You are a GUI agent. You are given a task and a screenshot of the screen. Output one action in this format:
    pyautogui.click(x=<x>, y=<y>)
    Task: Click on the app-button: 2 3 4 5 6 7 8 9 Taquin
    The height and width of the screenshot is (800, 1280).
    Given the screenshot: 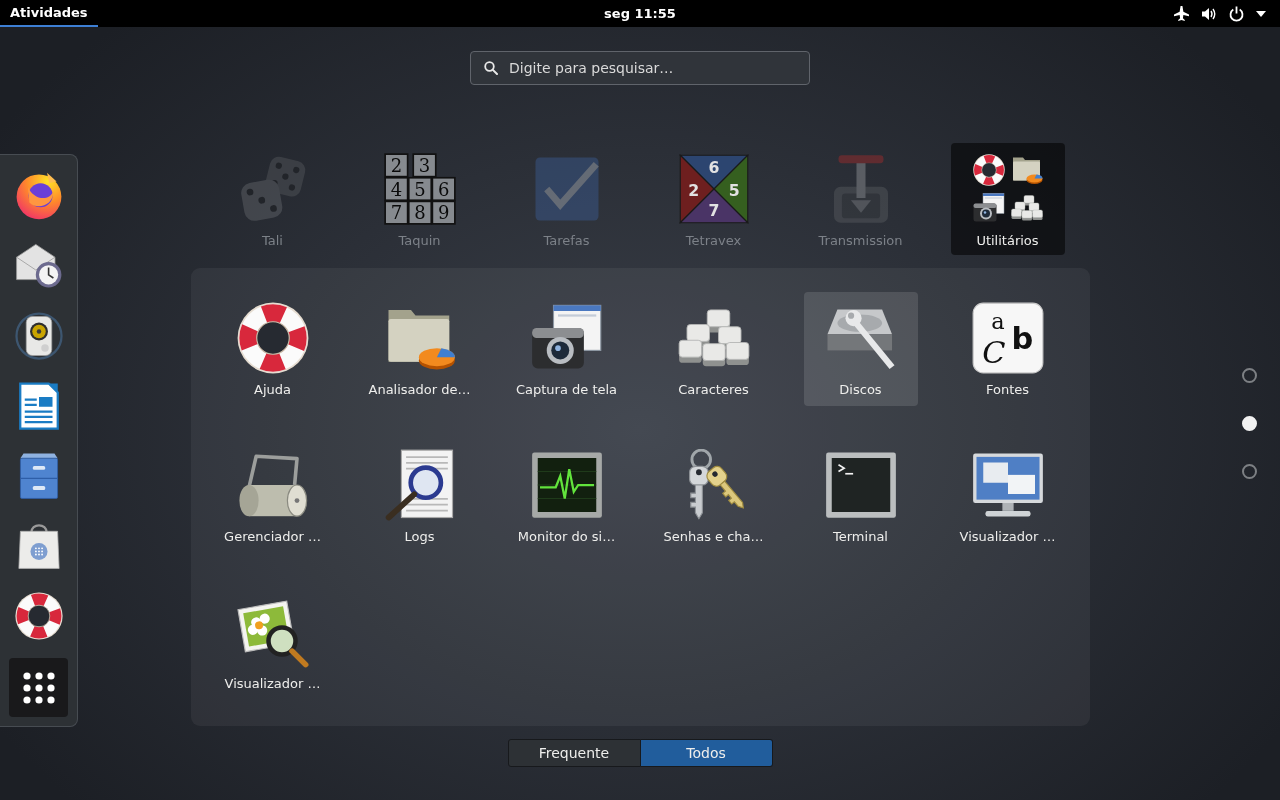 What is the action you would take?
    pyautogui.click(x=419, y=199)
    